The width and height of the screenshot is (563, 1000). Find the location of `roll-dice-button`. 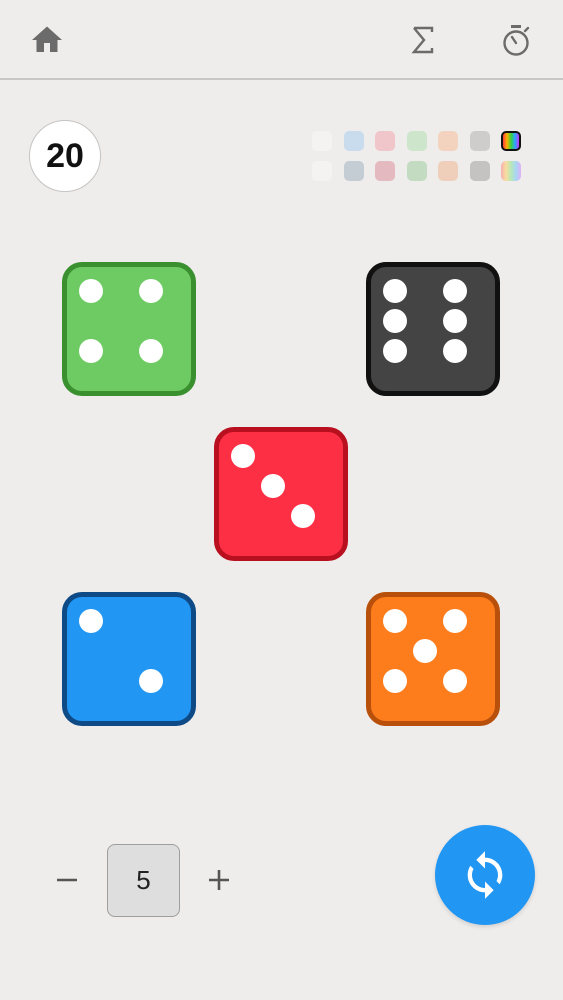

roll-dice-button is located at coordinates (485, 875).